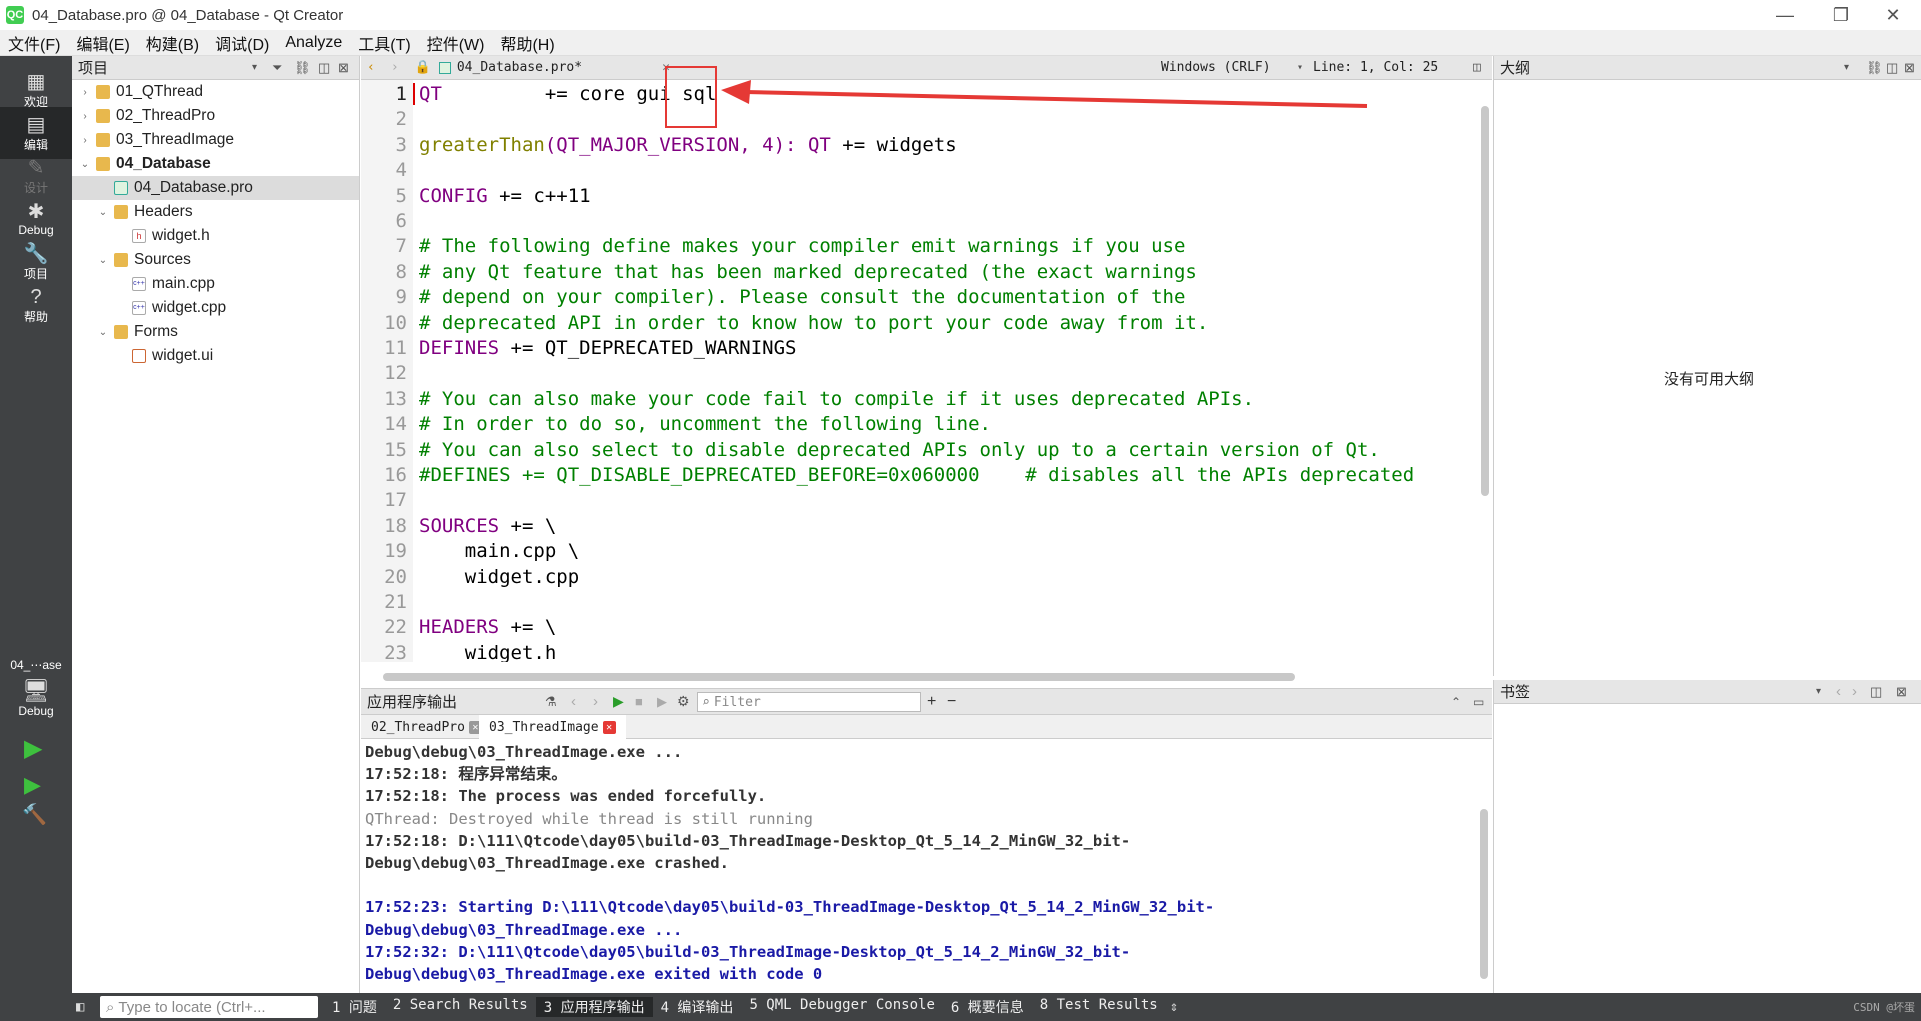 This screenshot has height=1021, width=1921. Describe the element at coordinates (1841, 15) in the screenshot. I see `maximize-button: ❐` at that location.